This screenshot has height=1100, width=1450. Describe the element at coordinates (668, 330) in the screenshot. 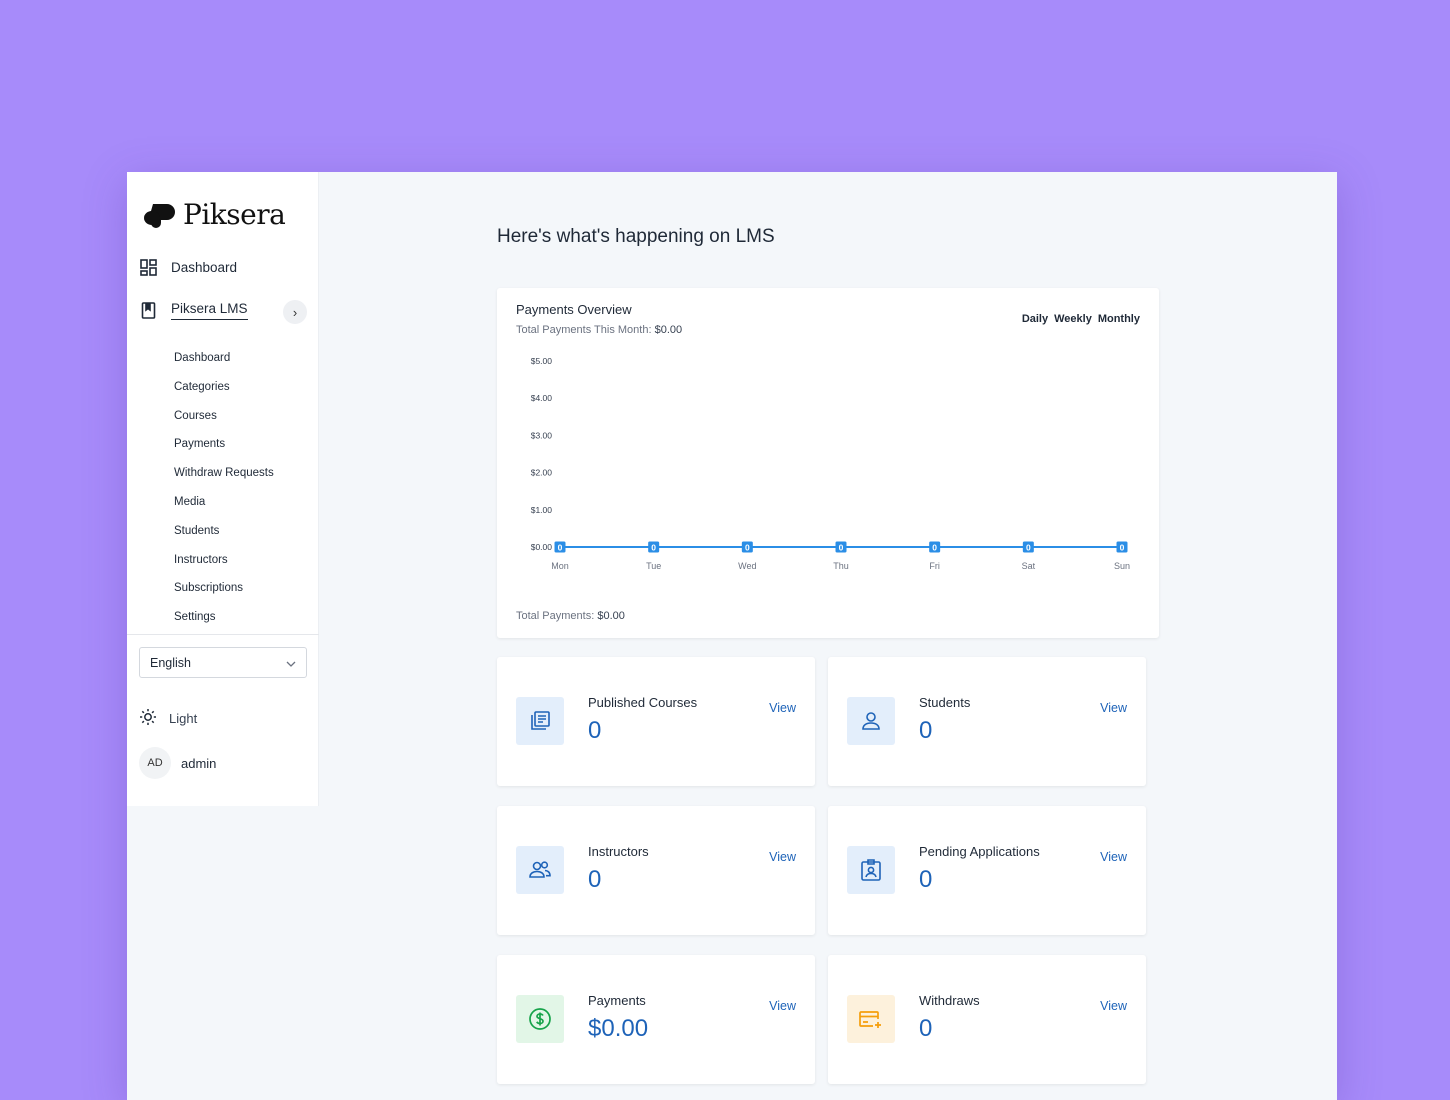

I see `subtitle-value: $0.00` at that location.